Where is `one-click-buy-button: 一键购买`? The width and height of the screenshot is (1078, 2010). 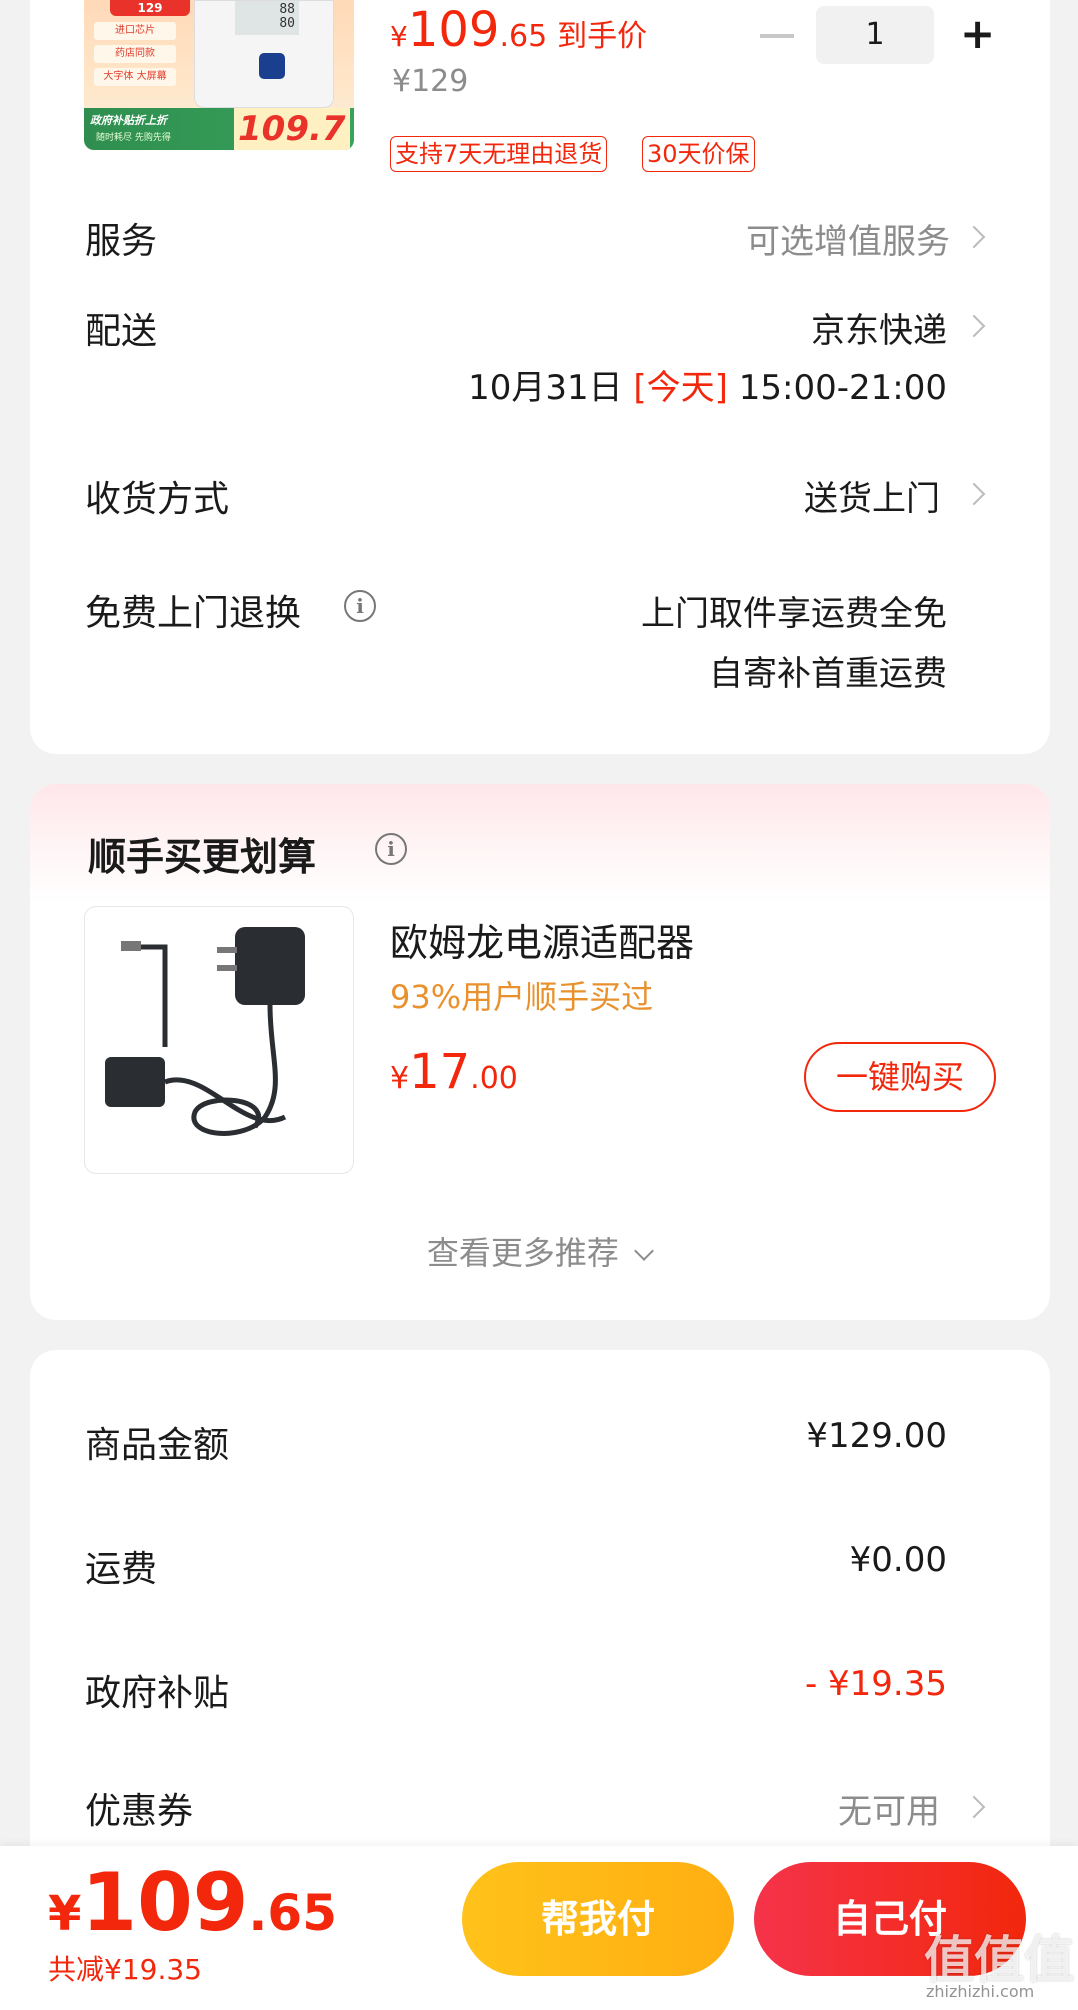
one-click-buy-button: 一键购买 is located at coordinates (900, 1077).